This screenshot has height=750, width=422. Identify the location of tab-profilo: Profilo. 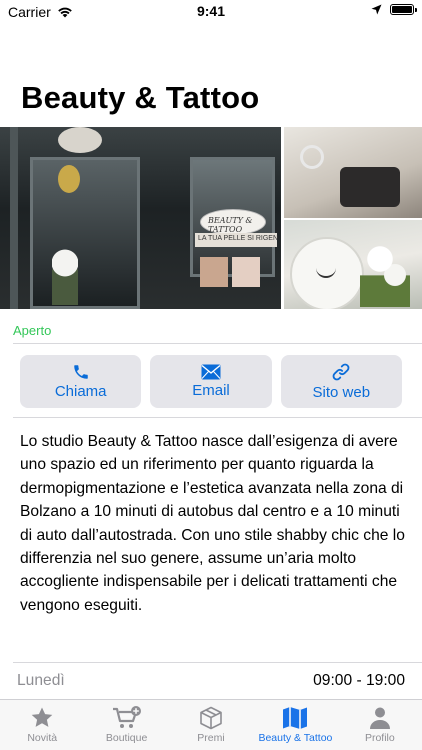
(380, 725).